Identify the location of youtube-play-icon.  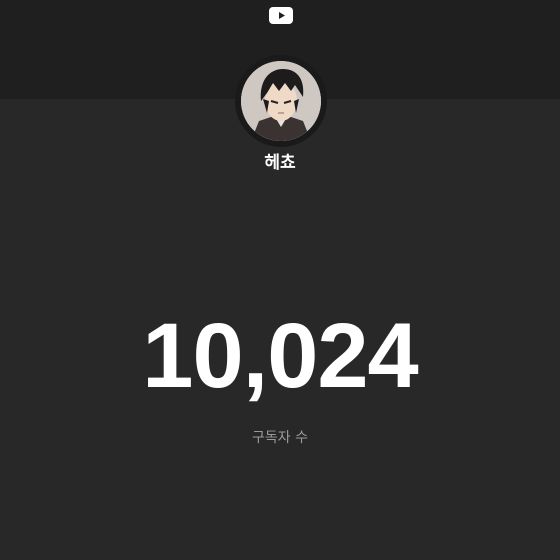
(281, 15).